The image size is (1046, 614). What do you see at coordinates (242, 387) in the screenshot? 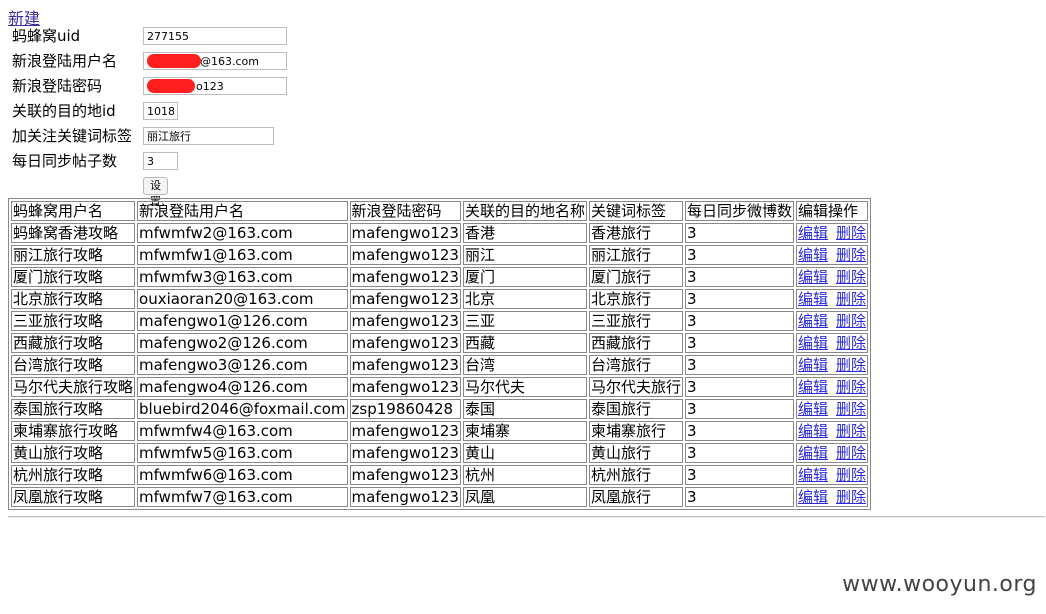
I see `weibo-username-cell: mafengwo4@126.com` at bounding box center [242, 387].